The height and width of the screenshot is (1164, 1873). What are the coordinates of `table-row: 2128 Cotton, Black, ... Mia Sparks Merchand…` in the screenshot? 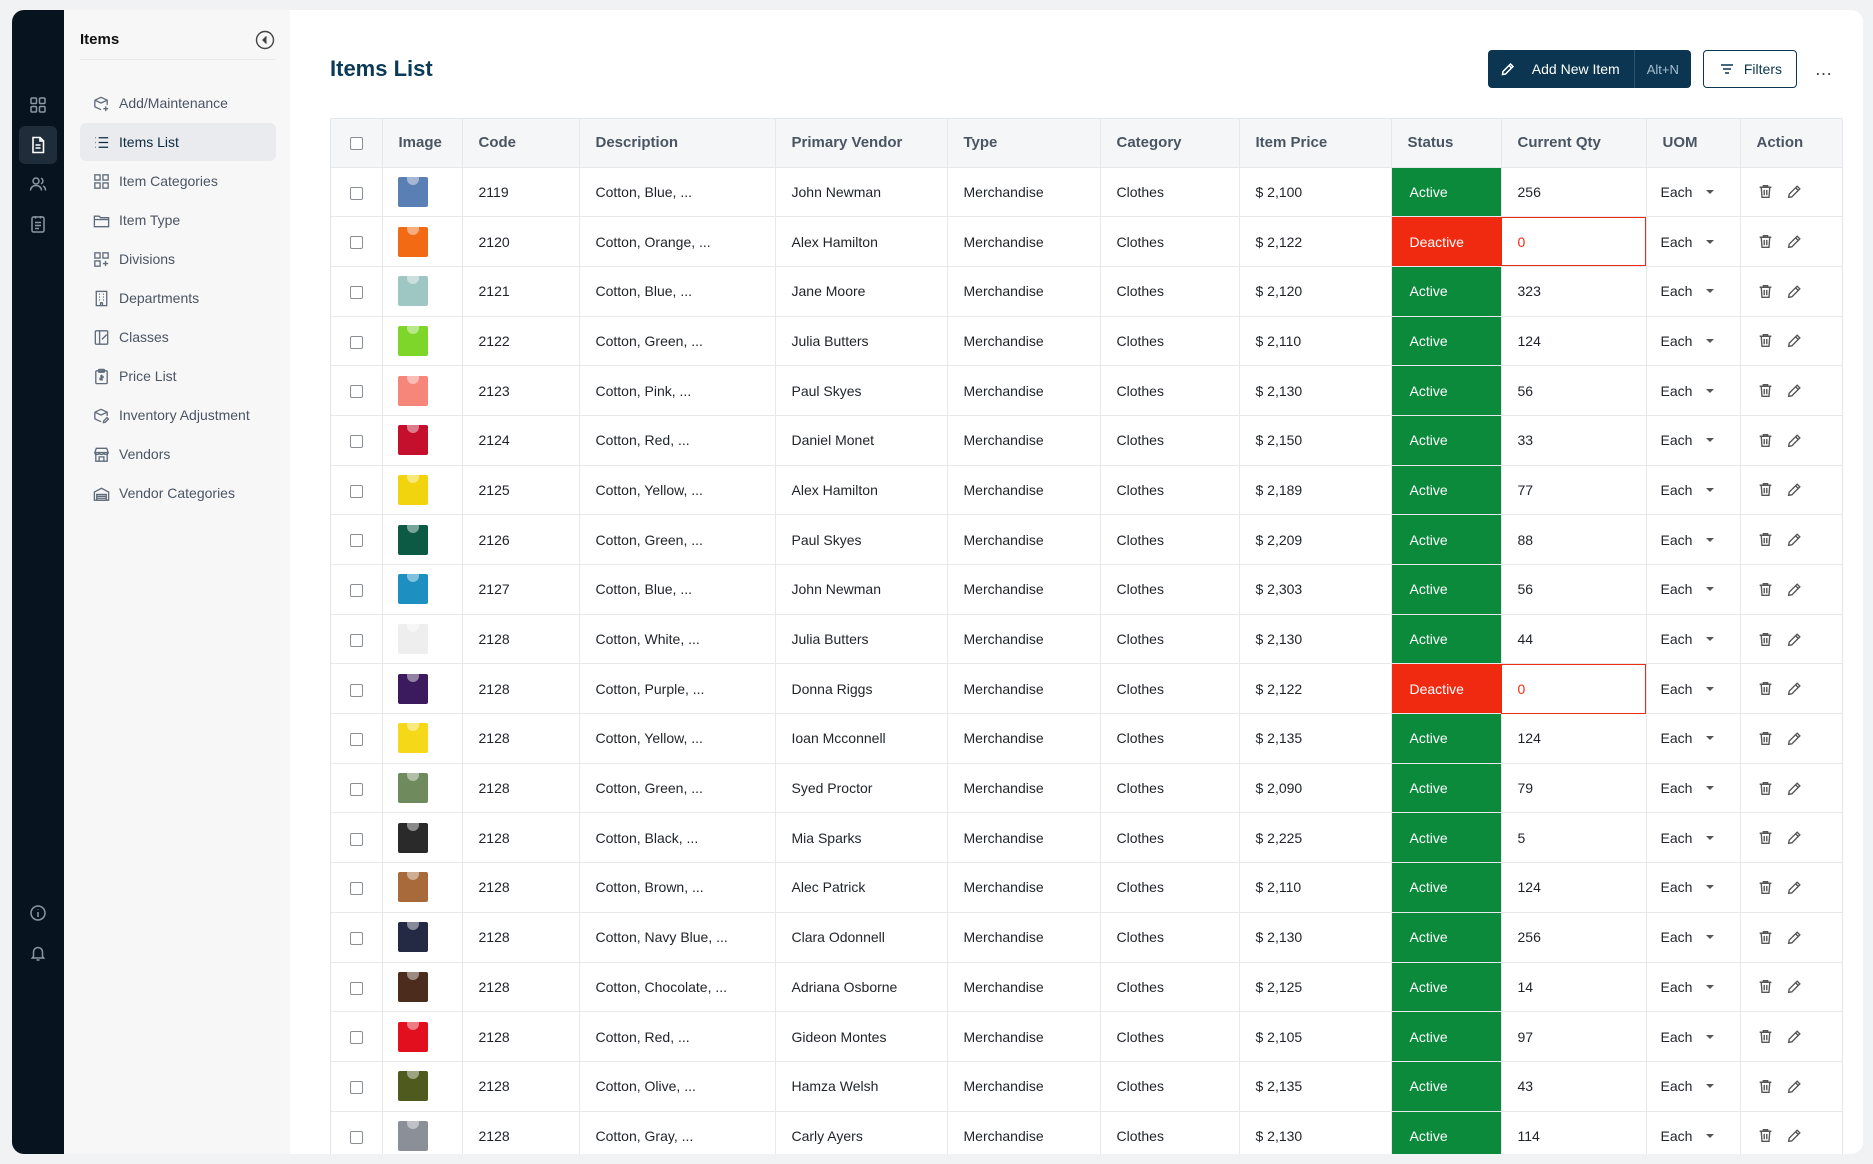 It's located at (1086, 838).